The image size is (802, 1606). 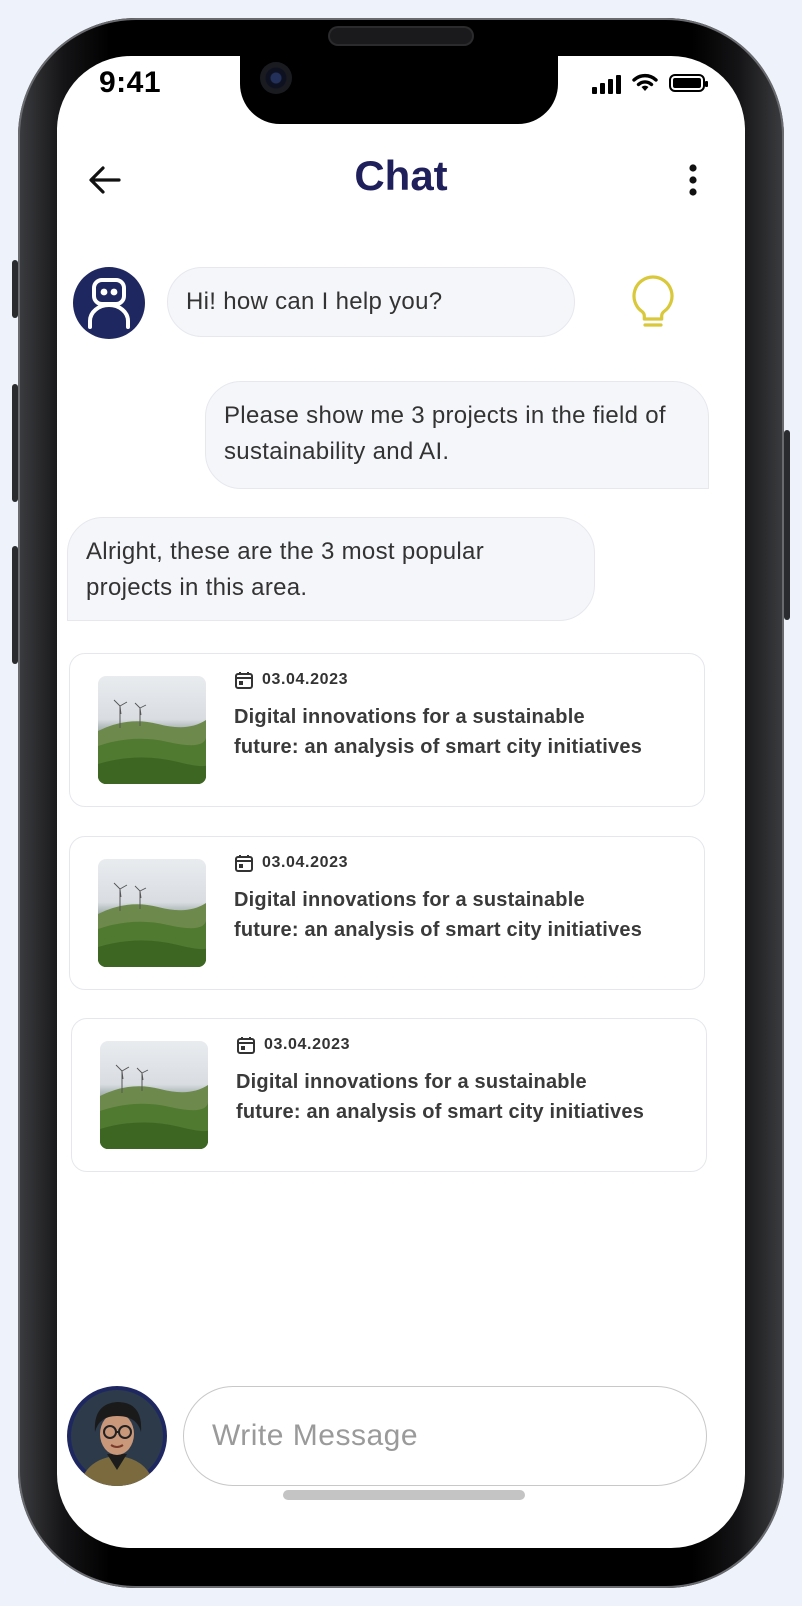 I want to click on message-input, so click(x=445, y=1436).